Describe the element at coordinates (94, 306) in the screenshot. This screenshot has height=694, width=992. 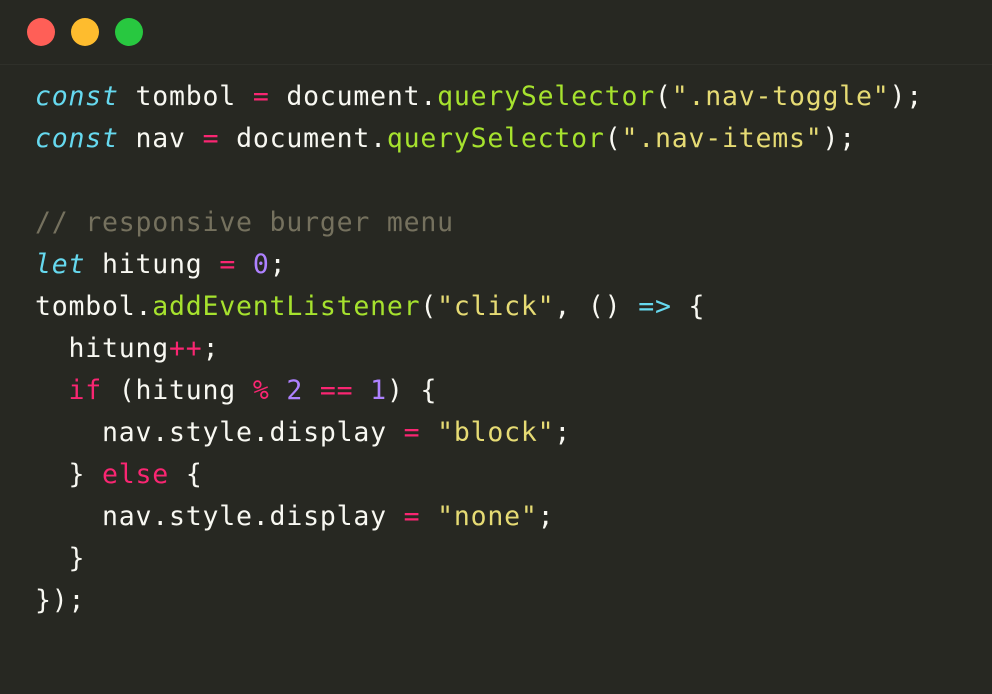
I see `code-token: tombol.` at that location.